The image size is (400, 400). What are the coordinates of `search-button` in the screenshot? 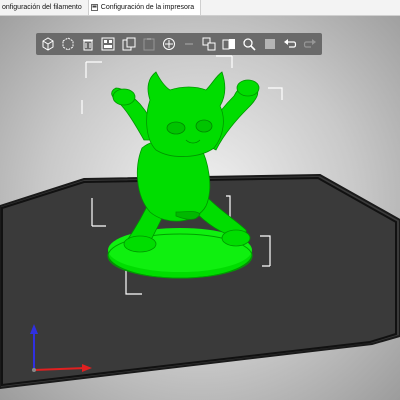 It's located at (249, 44).